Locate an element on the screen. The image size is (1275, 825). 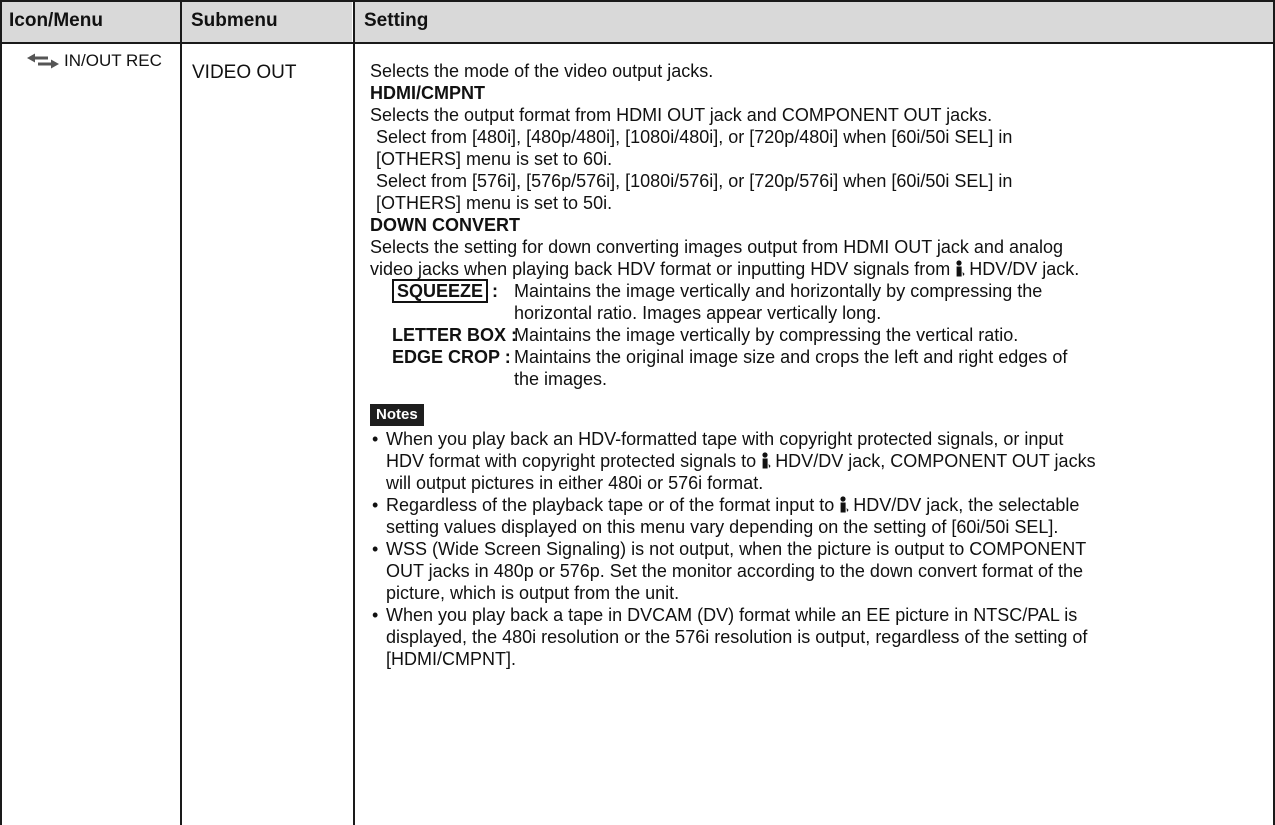
option-squeeze-term: SQUEEZE: is located at coordinates (454, 291).